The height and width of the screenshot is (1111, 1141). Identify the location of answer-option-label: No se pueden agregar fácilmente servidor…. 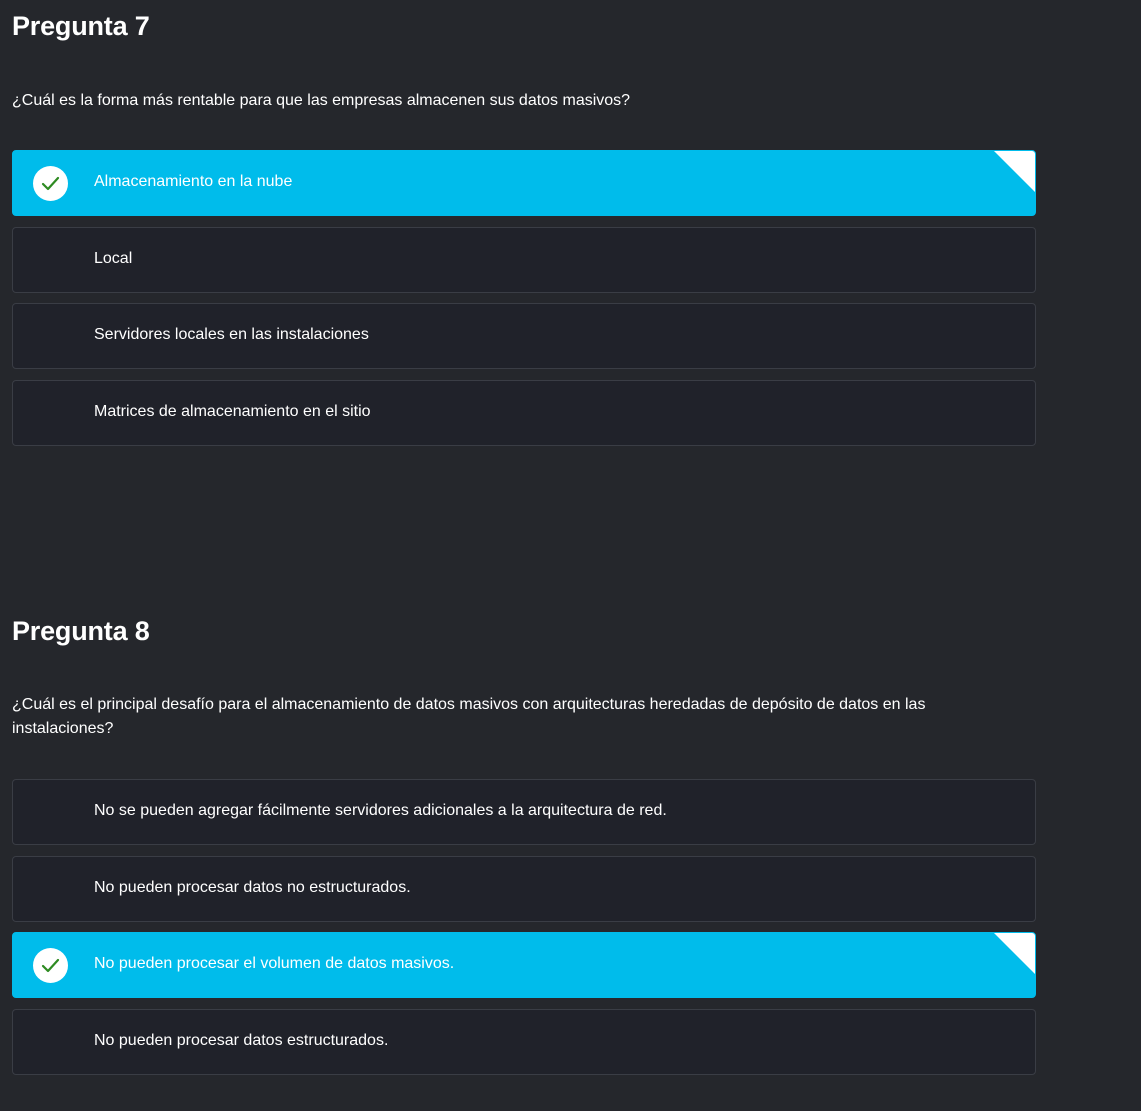
(380, 810).